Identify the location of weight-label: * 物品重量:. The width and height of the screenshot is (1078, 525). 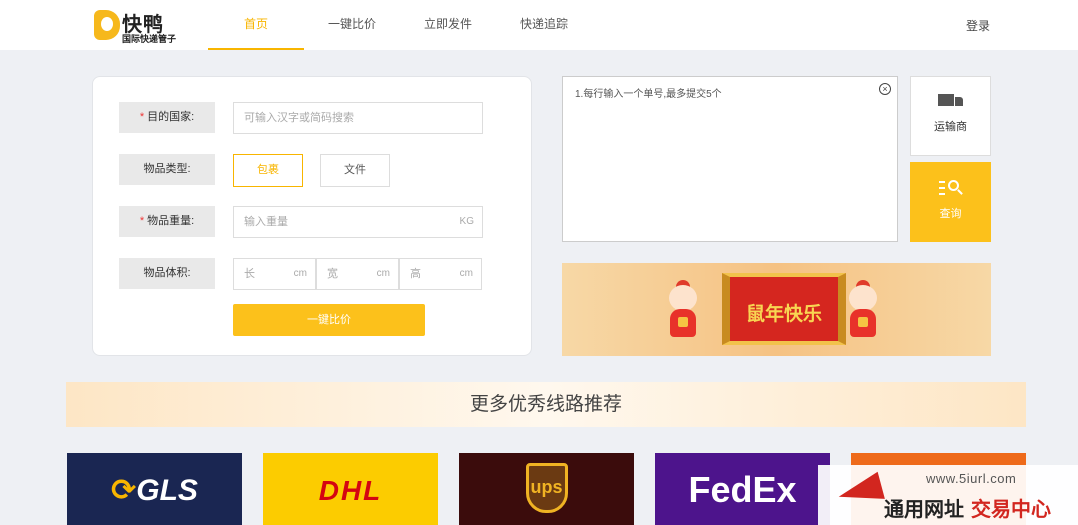
(167, 221).